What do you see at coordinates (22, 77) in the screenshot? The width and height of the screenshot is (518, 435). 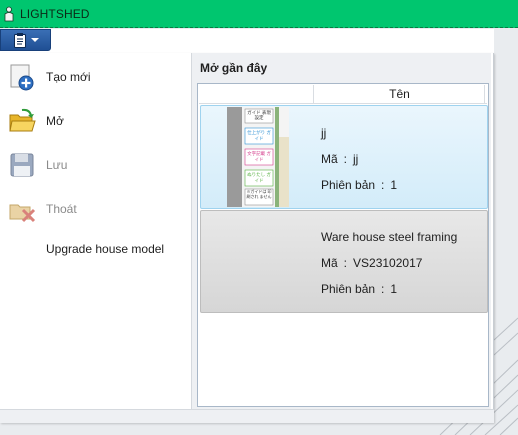 I see `new-document-icon` at bounding box center [22, 77].